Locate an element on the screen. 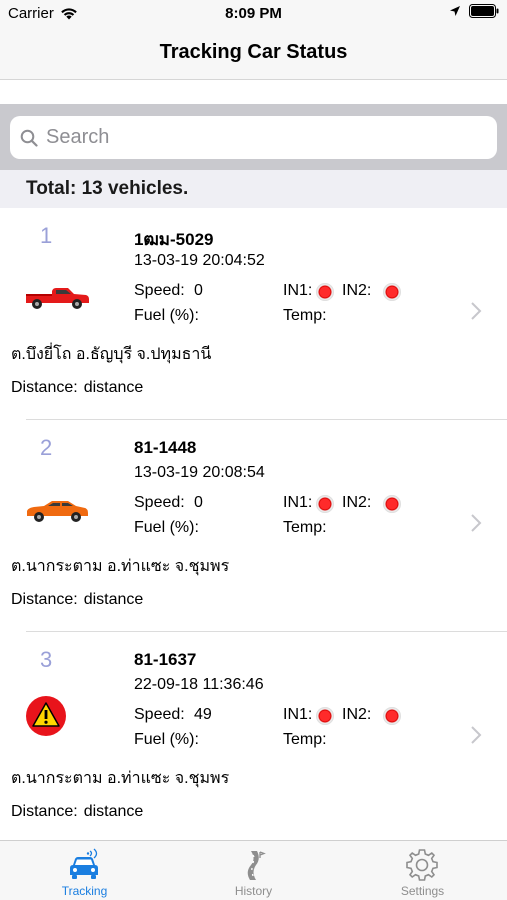  road-history-icon is located at coordinates (256, 865).